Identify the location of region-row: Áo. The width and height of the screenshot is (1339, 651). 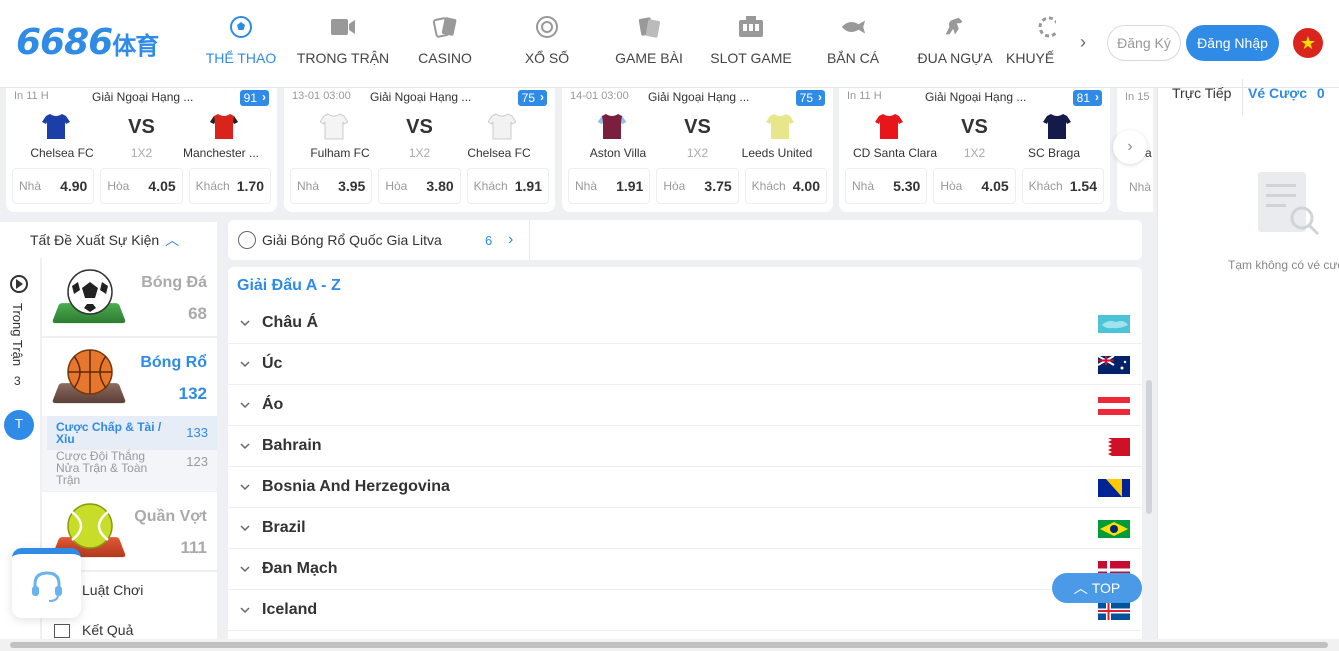
(685, 405).